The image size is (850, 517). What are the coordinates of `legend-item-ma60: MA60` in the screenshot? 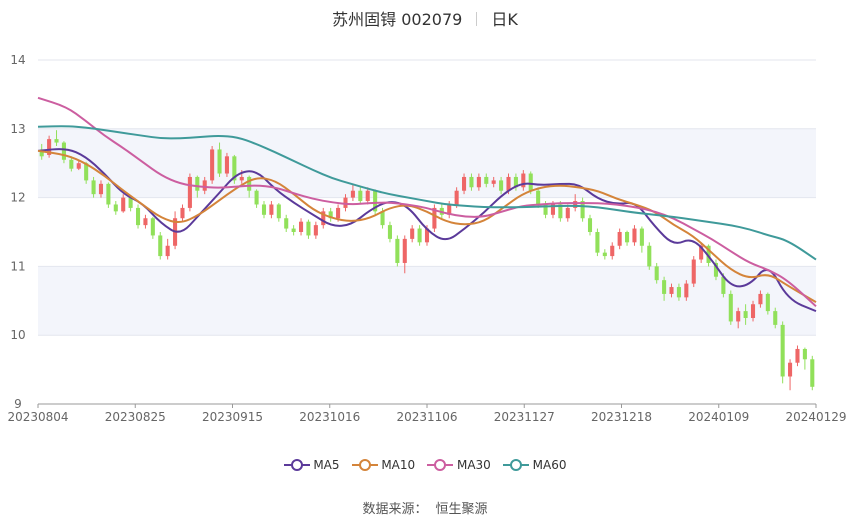 It's located at (534, 465).